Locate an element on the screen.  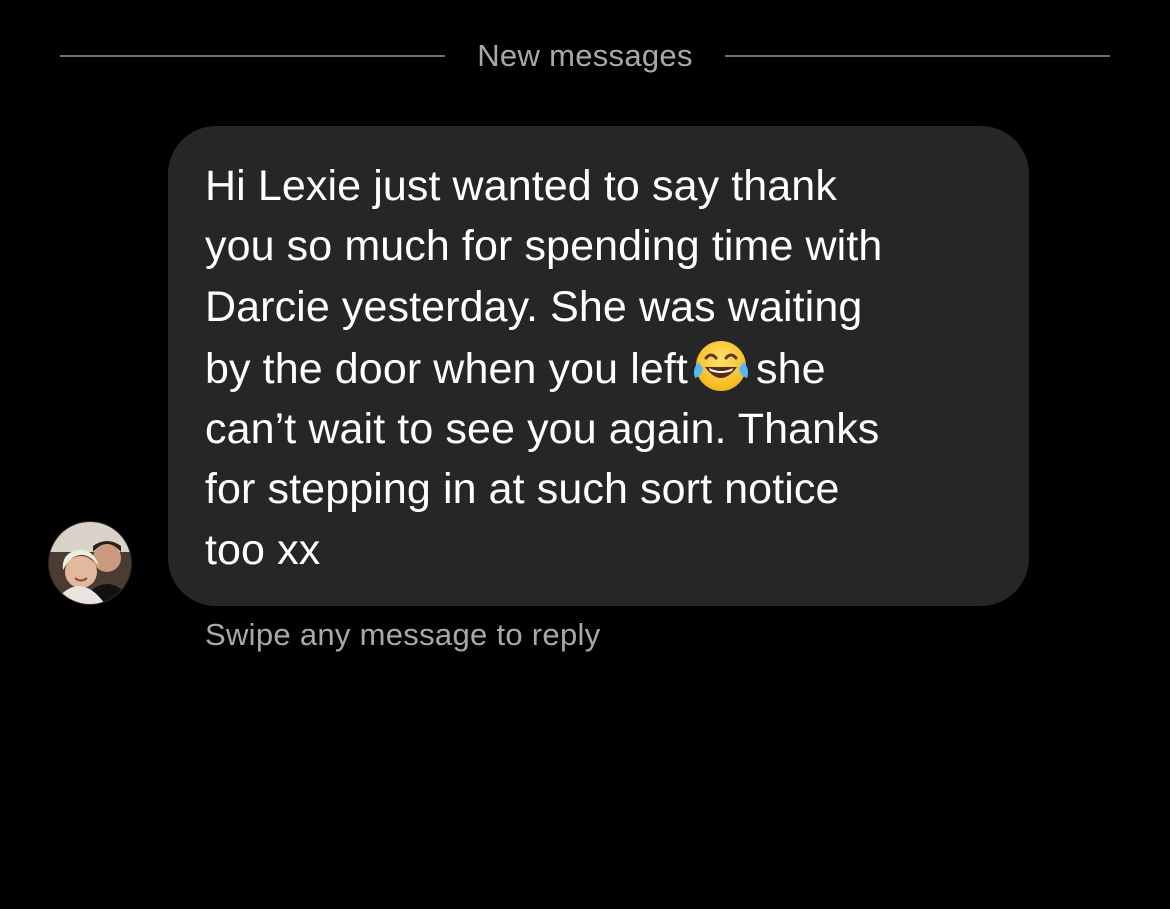
message-line: she is located at coordinates (790, 368).